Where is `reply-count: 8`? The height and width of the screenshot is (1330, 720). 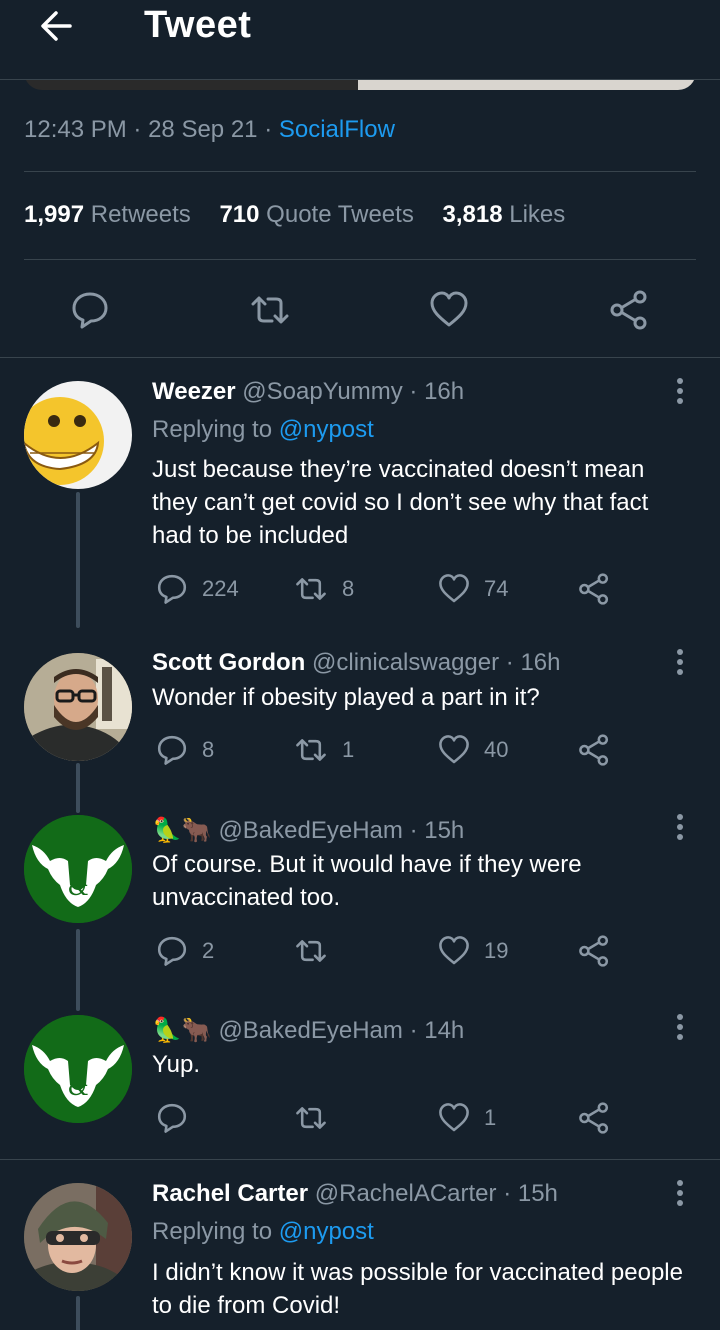 reply-count: 8 is located at coordinates (208, 749).